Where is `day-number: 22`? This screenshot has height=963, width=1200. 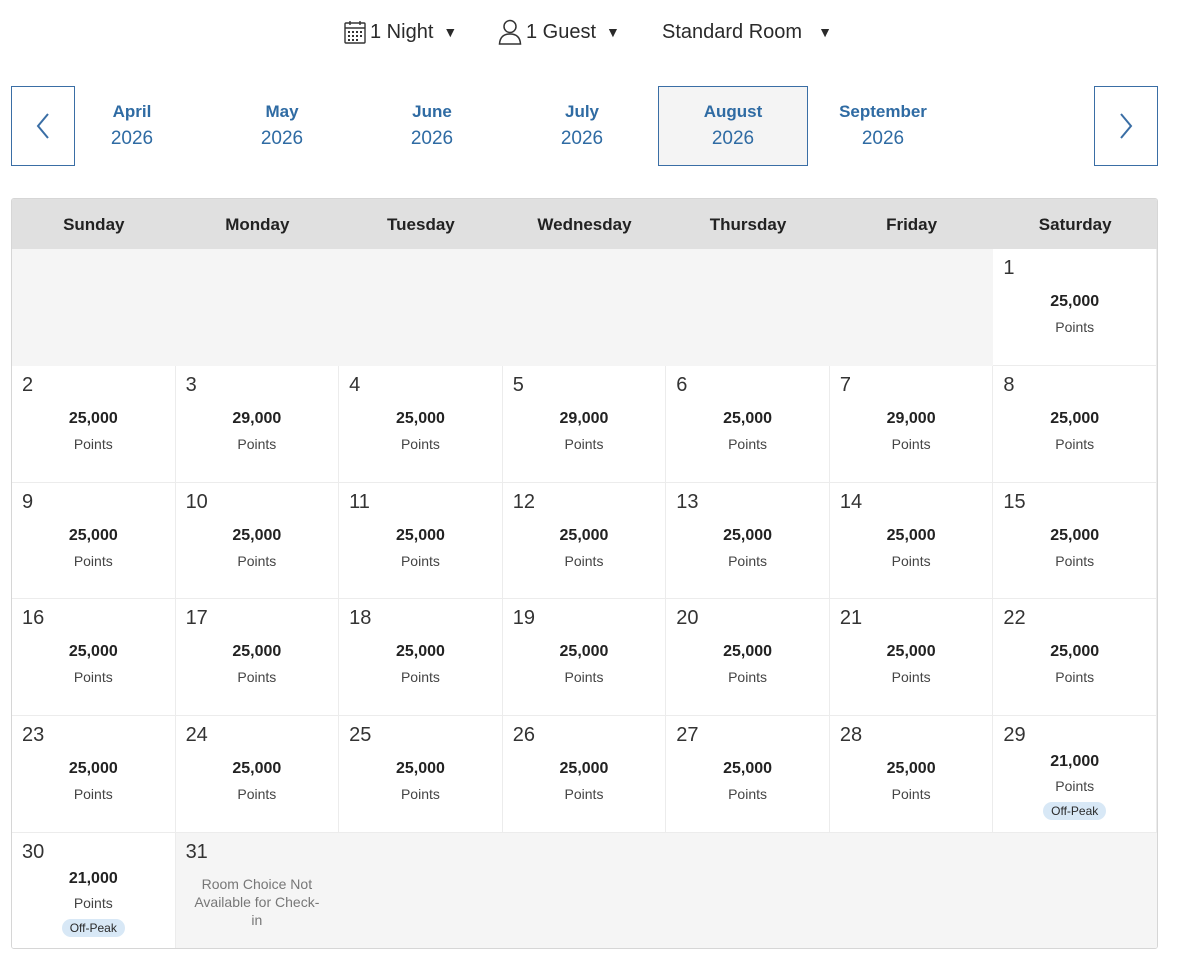
day-number: 22 is located at coordinates (1014, 618).